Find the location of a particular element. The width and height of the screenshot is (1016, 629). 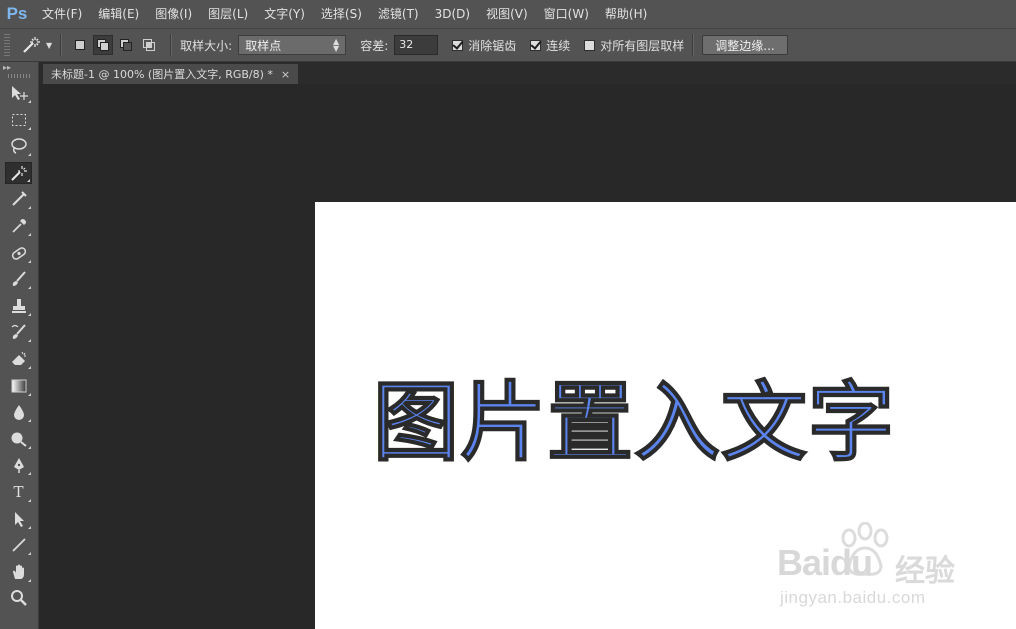

magic-wand-icon is located at coordinates (18, 173).